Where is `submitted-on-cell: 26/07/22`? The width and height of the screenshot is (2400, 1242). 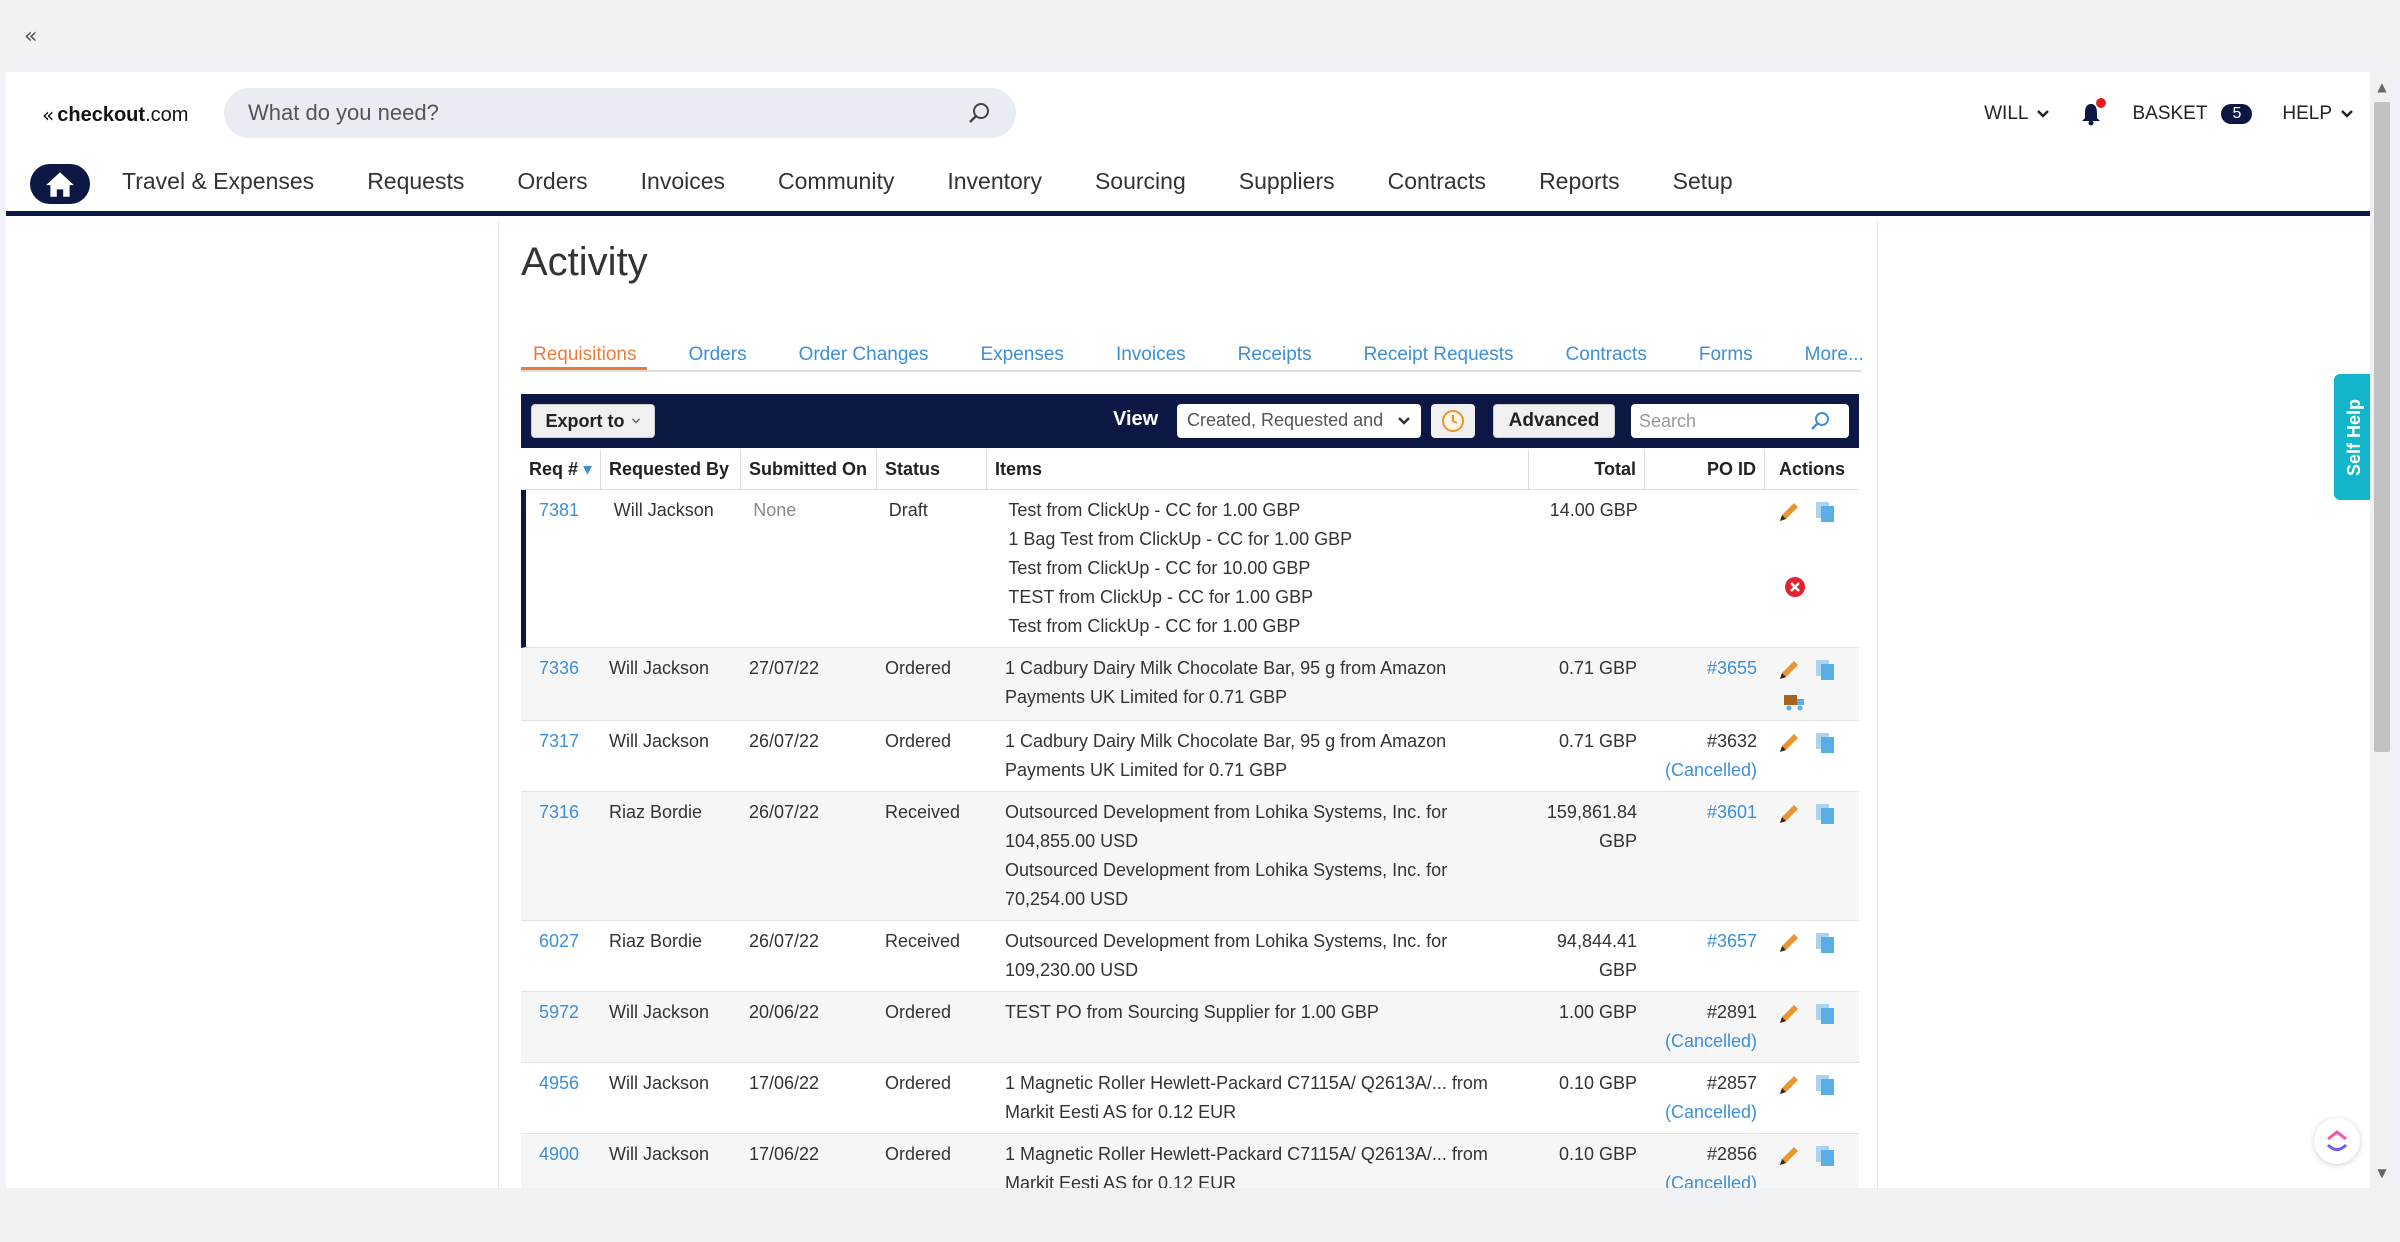
submitted-on-cell: 26/07/22 is located at coordinates (784, 812).